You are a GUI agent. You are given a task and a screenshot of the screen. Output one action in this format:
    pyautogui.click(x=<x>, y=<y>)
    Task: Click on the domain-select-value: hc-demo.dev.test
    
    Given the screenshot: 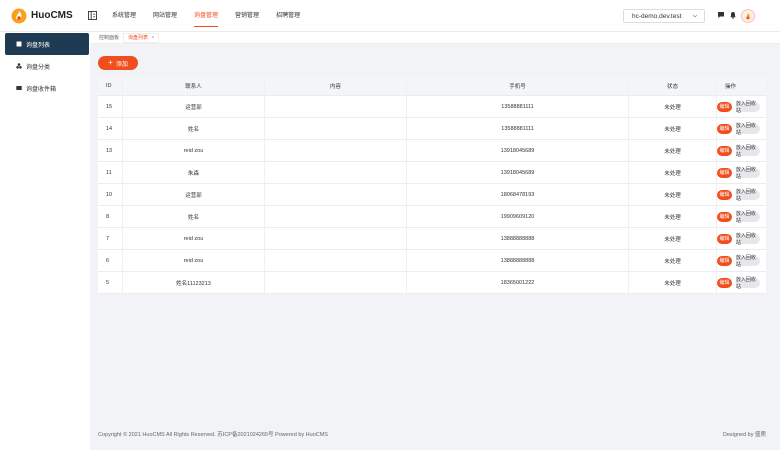 What is the action you would take?
    pyautogui.click(x=657, y=16)
    